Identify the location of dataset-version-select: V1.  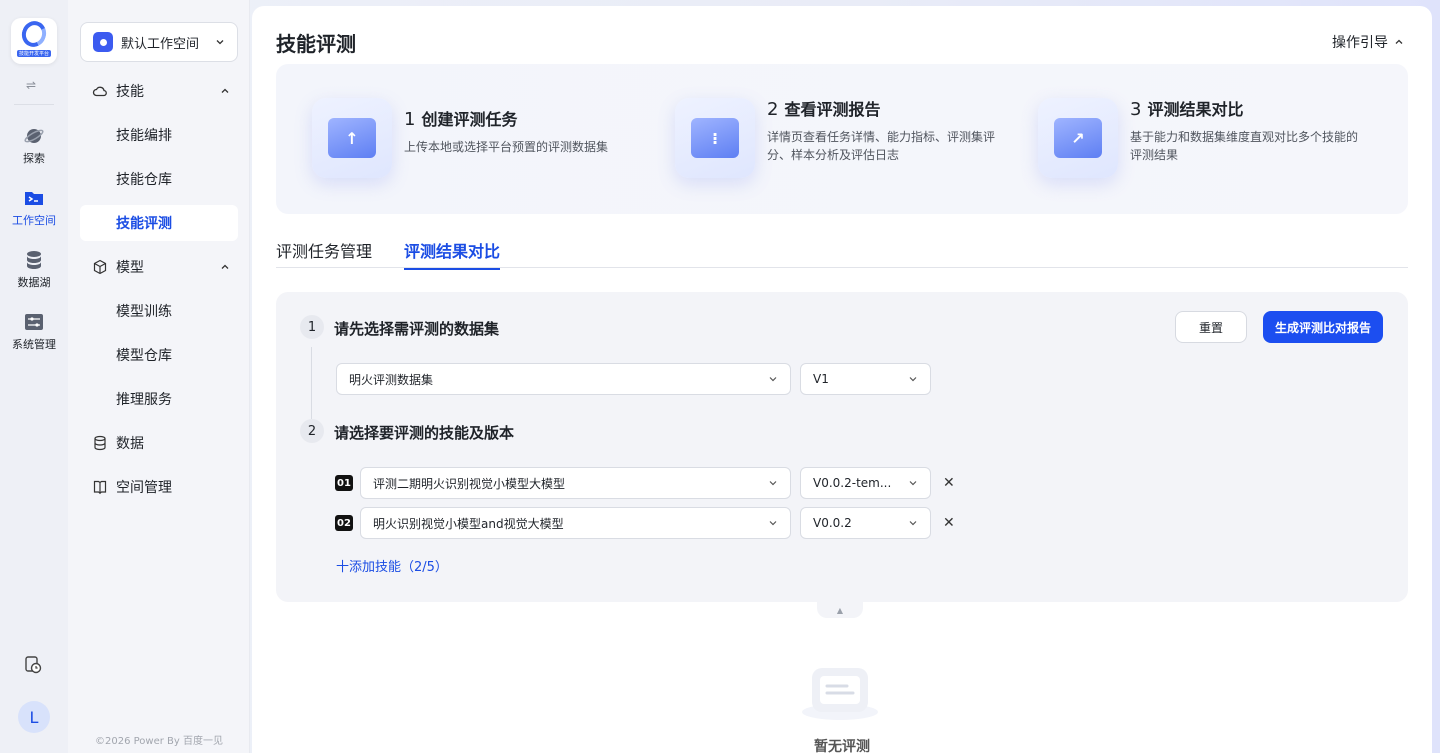
(865, 379).